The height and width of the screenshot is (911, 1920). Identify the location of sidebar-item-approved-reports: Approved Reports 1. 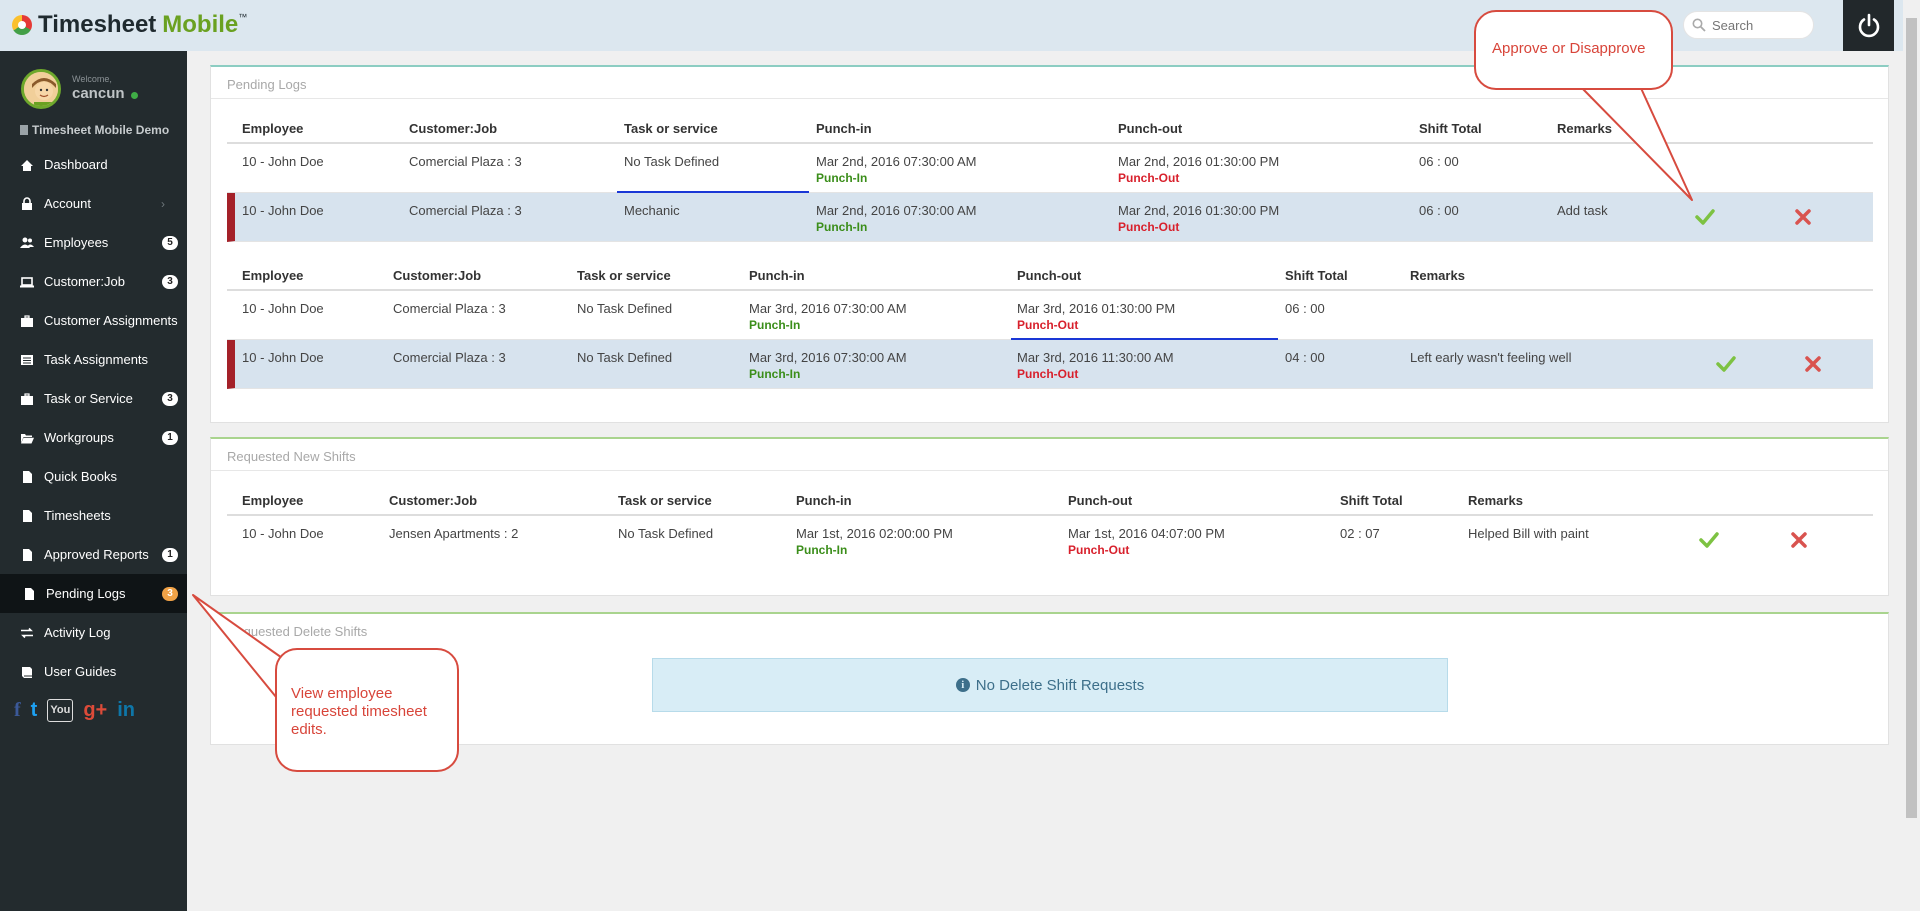
(93, 554).